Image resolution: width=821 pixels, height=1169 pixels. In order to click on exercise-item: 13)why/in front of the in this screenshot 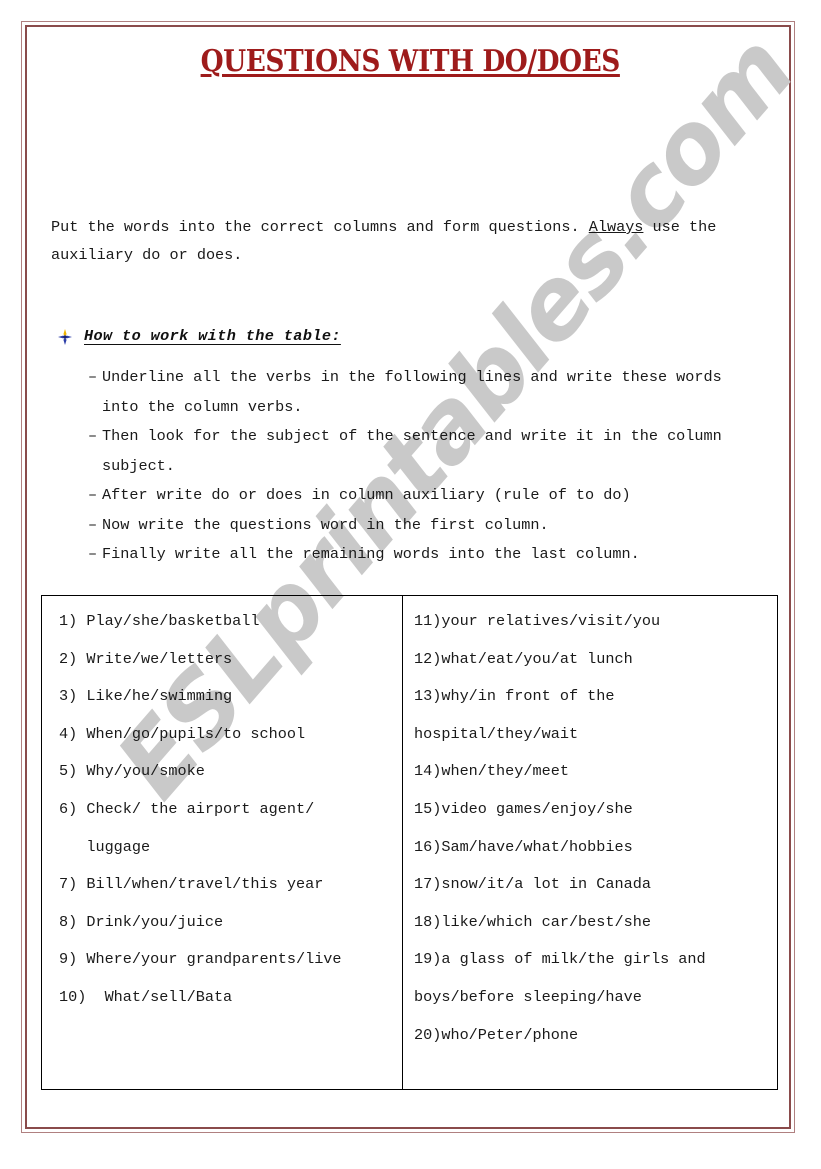, I will do `click(514, 696)`.